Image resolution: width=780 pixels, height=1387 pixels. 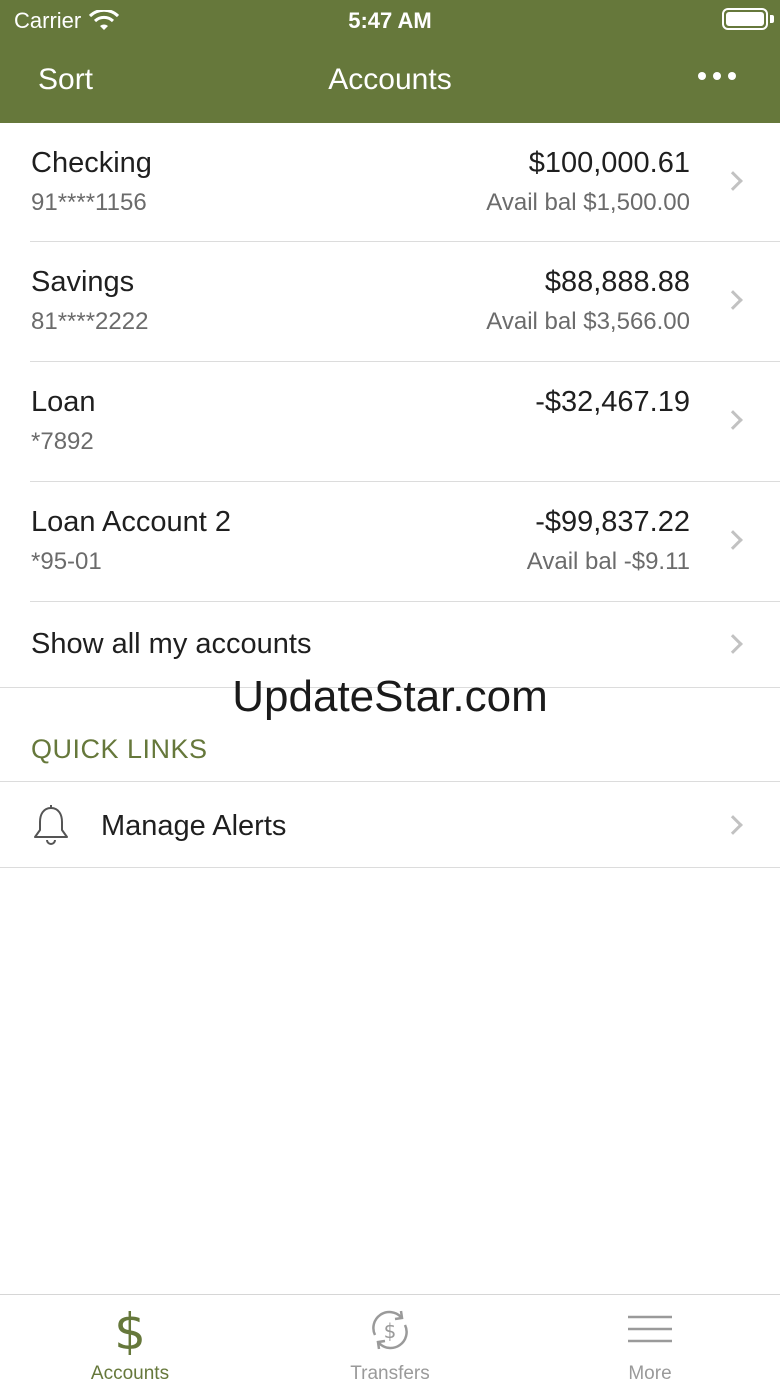 I want to click on tab-transfers: $ Transfers, so click(x=390, y=1341).